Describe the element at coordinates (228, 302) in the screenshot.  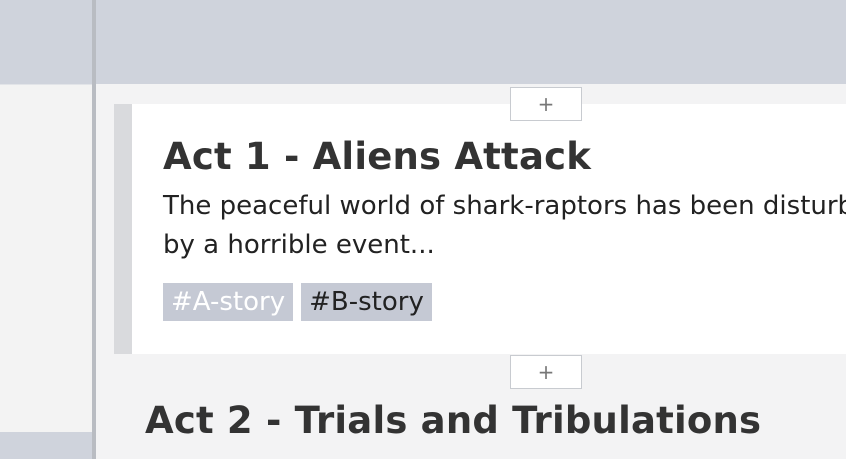
I see `tag-a-story: #A-story` at that location.